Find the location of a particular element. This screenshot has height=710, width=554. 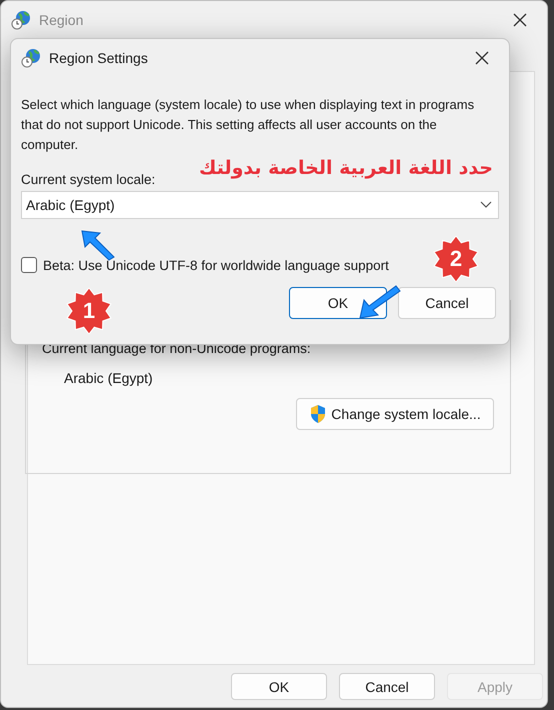

chevron-down-icon is located at coordinates (486, 205).